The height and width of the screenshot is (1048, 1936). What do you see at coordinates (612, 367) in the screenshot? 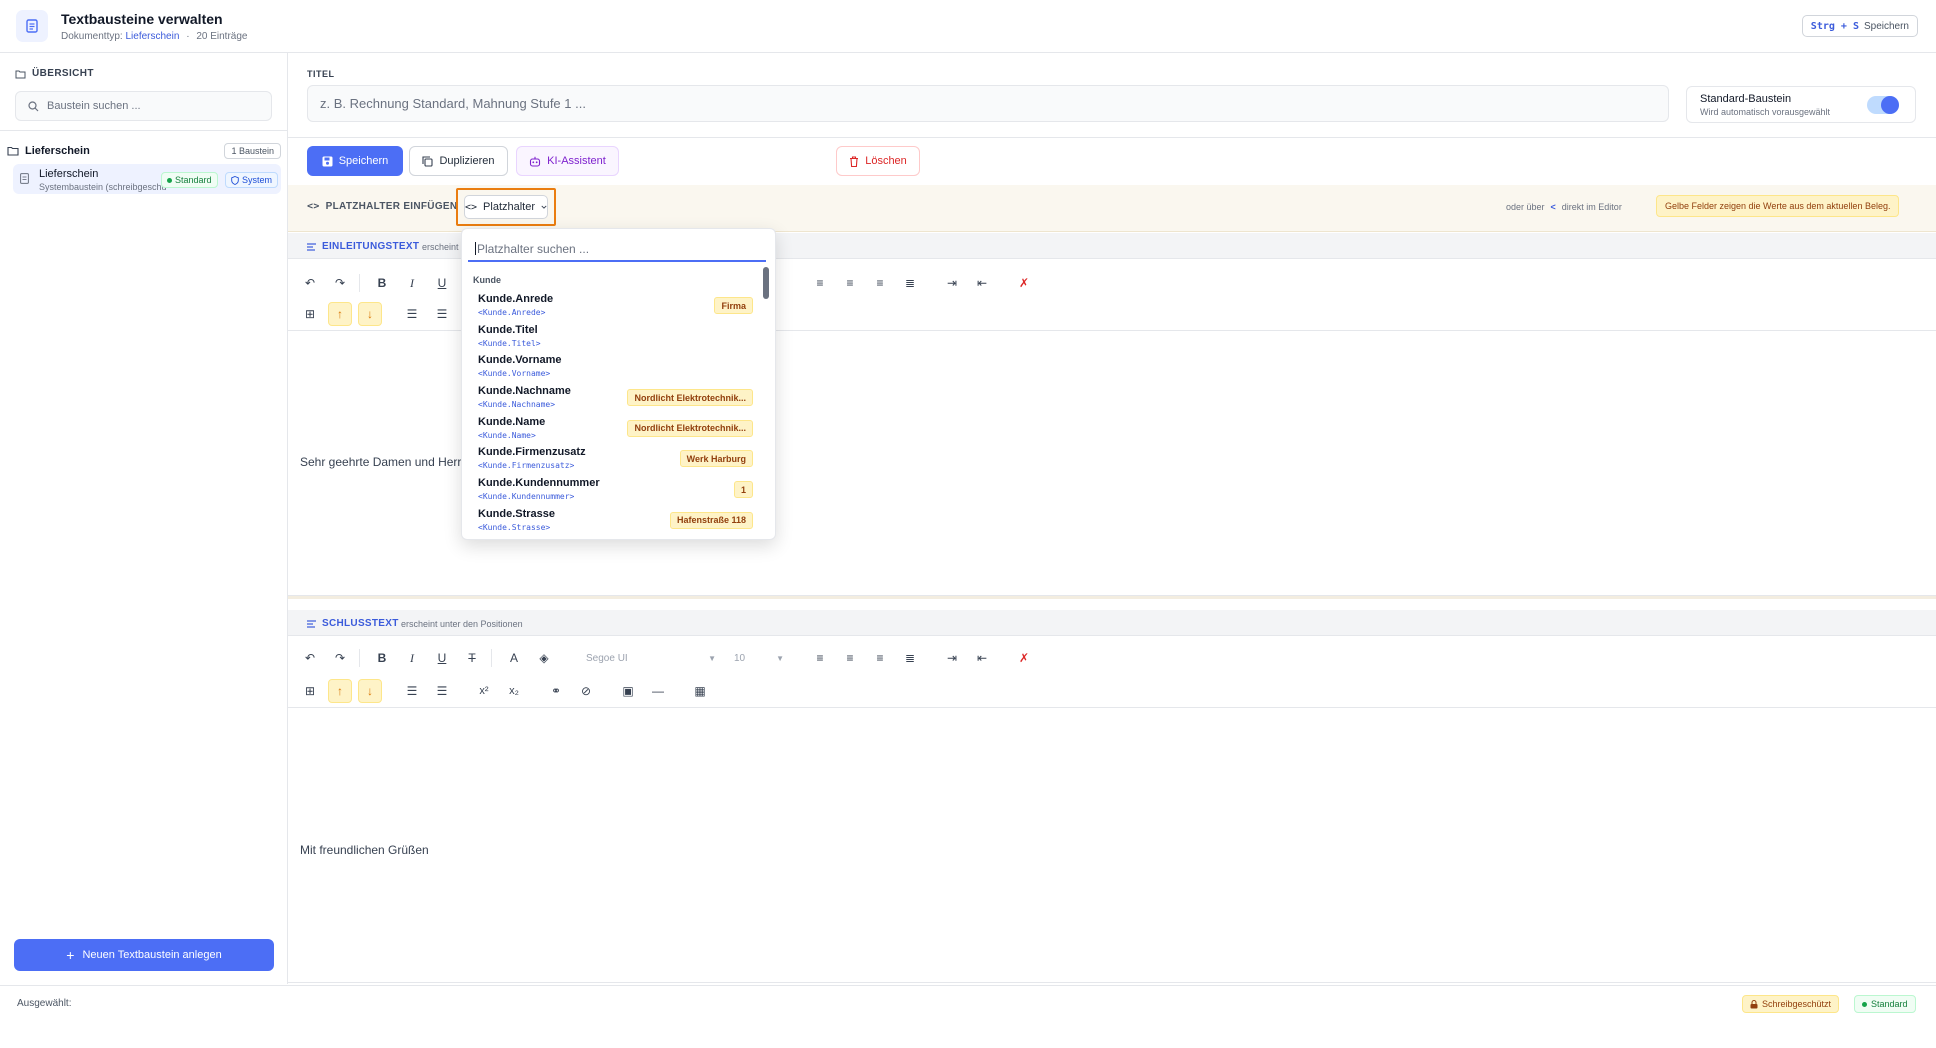
I see `placeholder-option: Kunde.Vorname <Kunde.Vorname>` at bounding box center [612, 367].